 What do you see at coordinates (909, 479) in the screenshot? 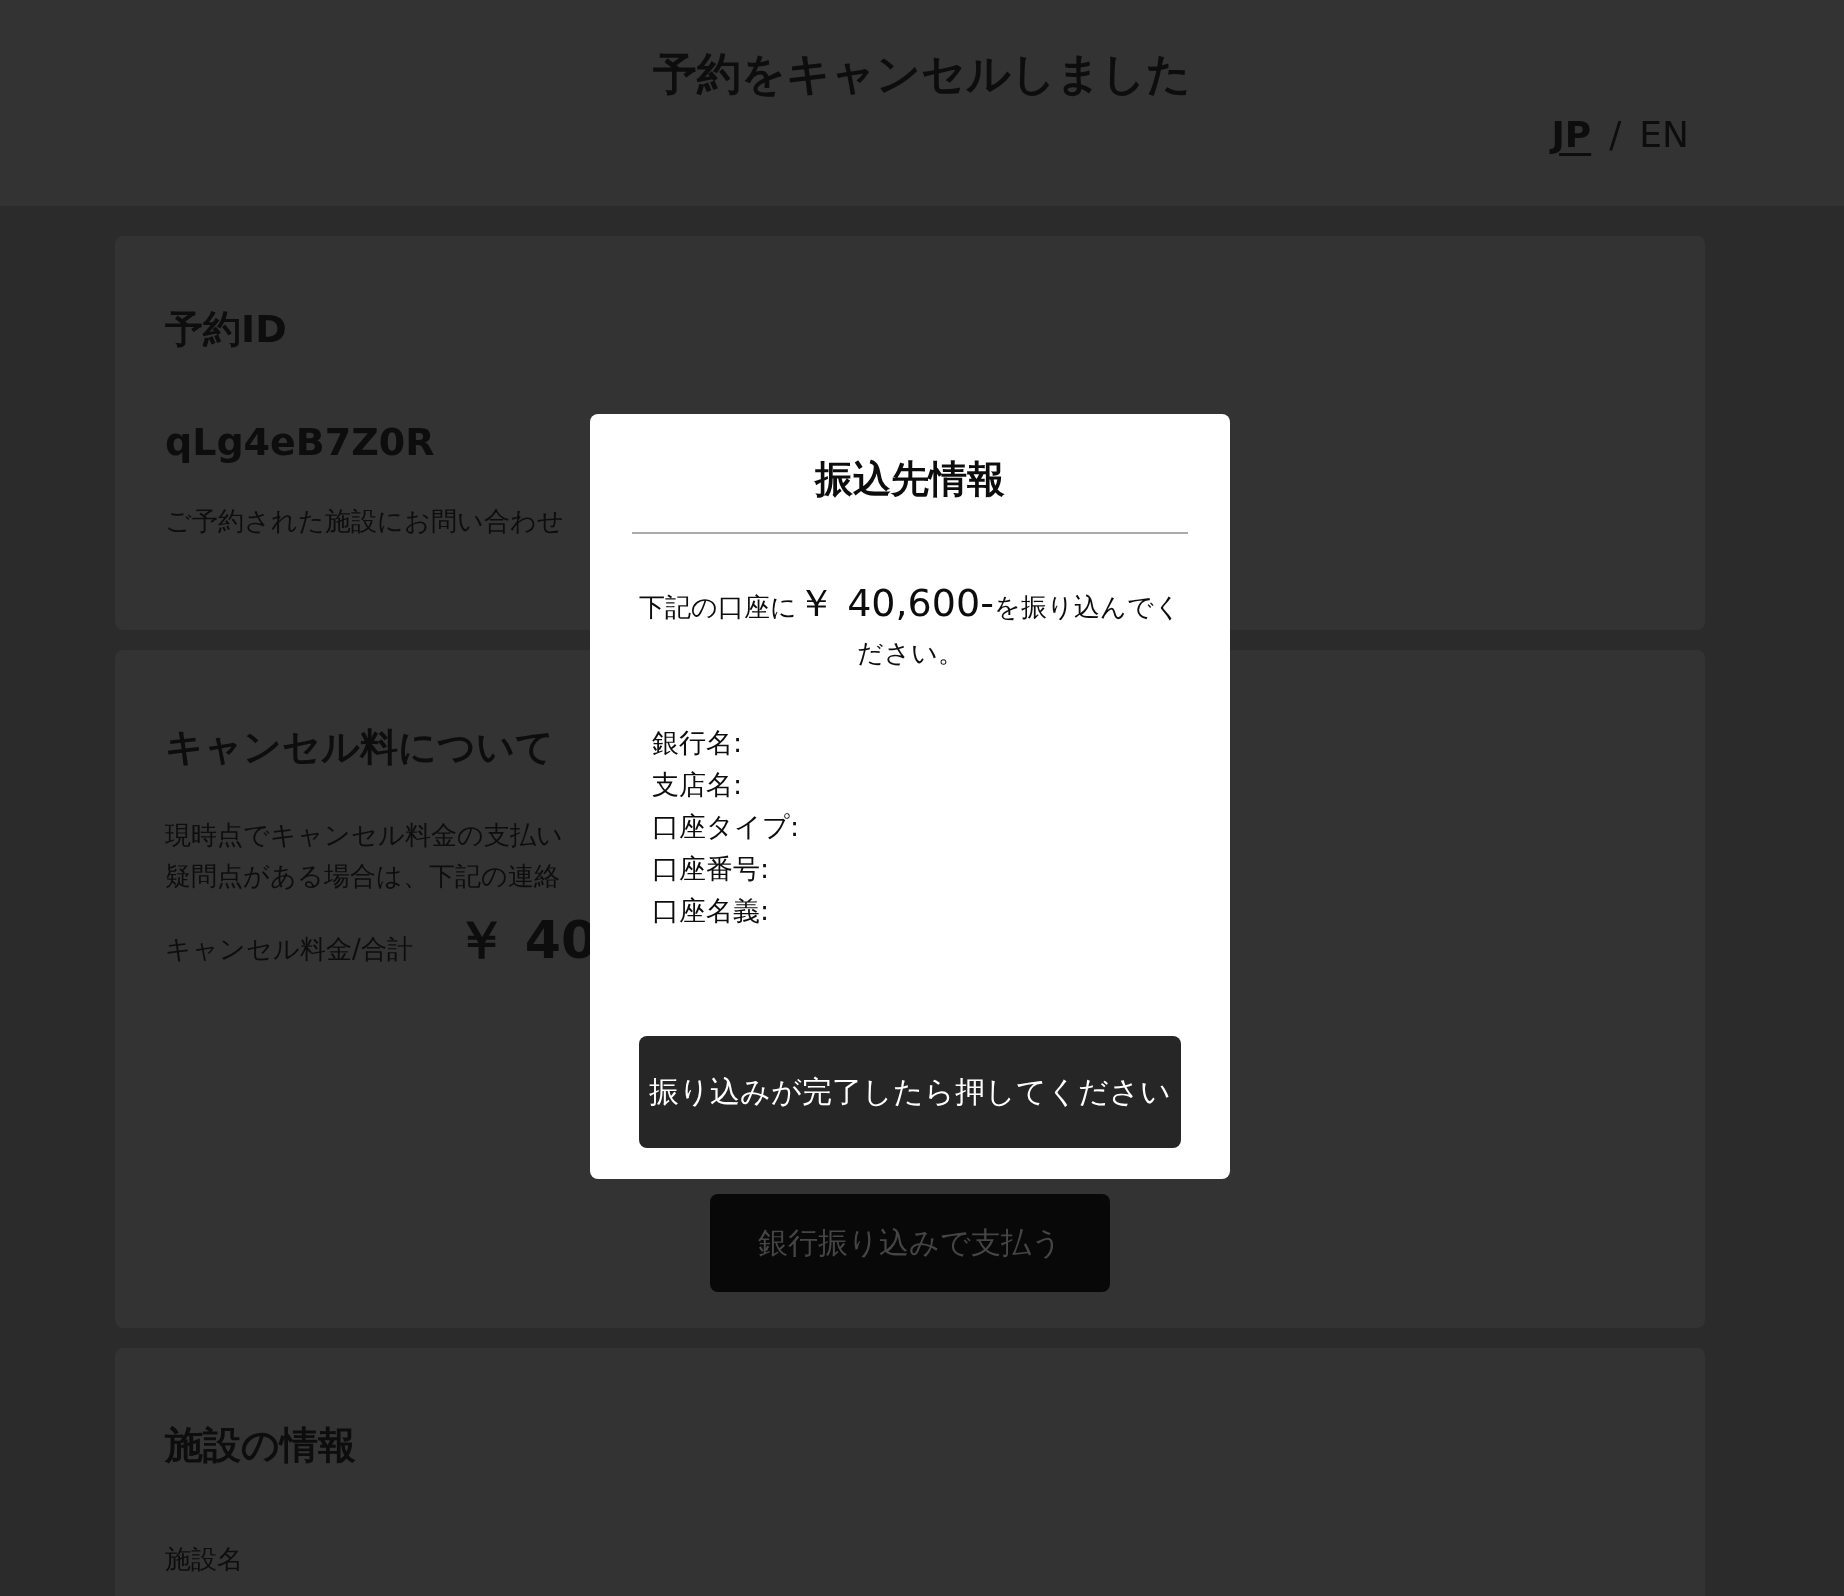
I see `dialog-title: 振込先情報` at bounding box center [909, 479].